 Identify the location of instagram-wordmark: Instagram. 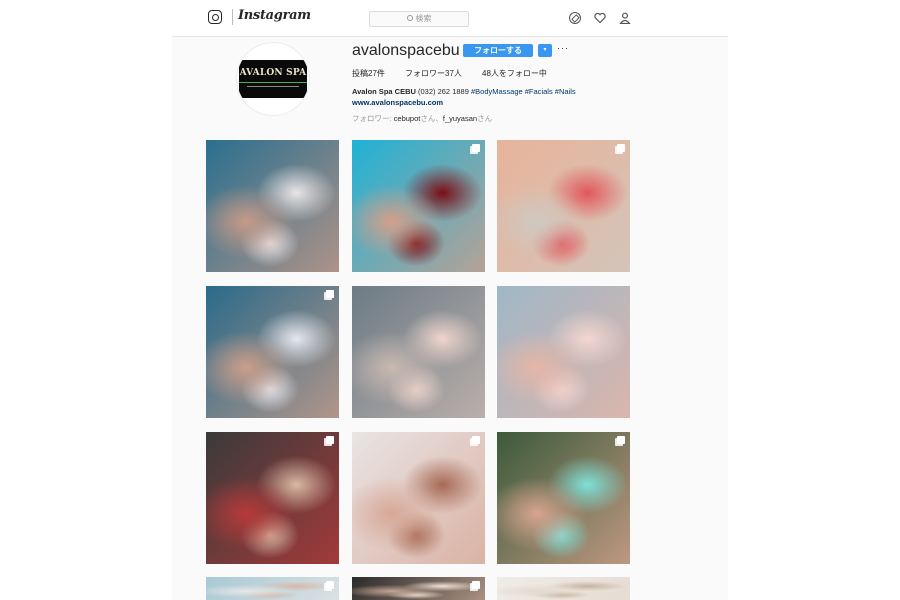
(274, 15).